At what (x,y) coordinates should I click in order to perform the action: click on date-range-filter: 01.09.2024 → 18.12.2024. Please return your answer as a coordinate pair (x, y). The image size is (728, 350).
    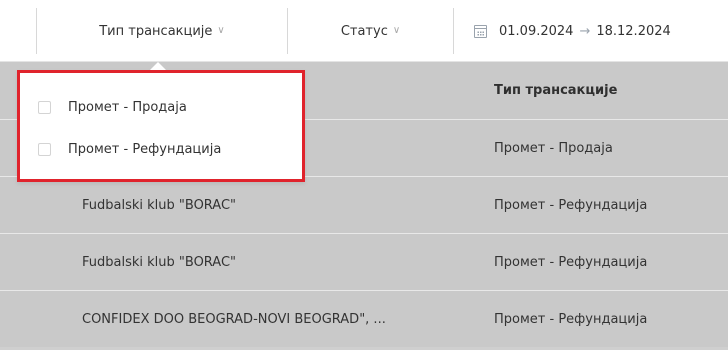
    Looking at the image, I should click on (591, 31).